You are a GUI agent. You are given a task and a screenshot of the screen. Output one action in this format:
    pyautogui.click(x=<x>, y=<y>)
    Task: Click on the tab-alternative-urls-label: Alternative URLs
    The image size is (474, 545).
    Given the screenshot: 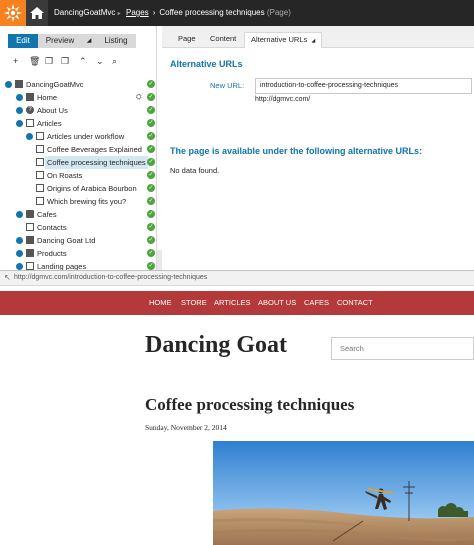 What is the action you would take?
    pyautogui.click(x=279, y=39)
    